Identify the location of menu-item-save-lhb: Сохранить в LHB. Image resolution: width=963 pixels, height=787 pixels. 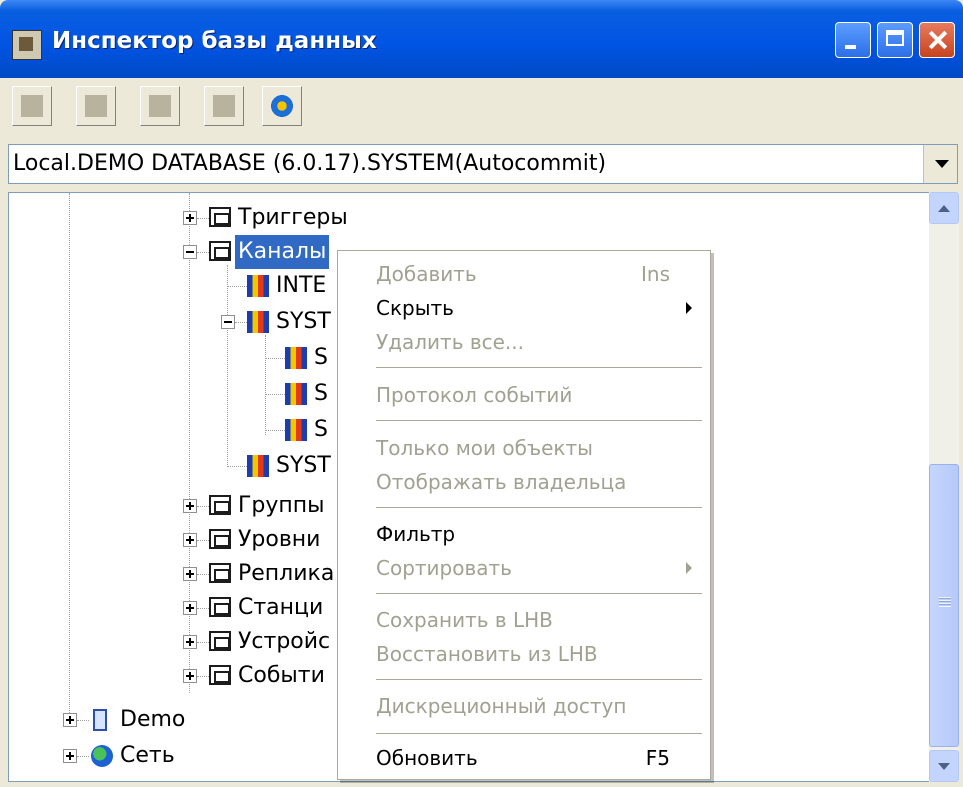
(538, 620).